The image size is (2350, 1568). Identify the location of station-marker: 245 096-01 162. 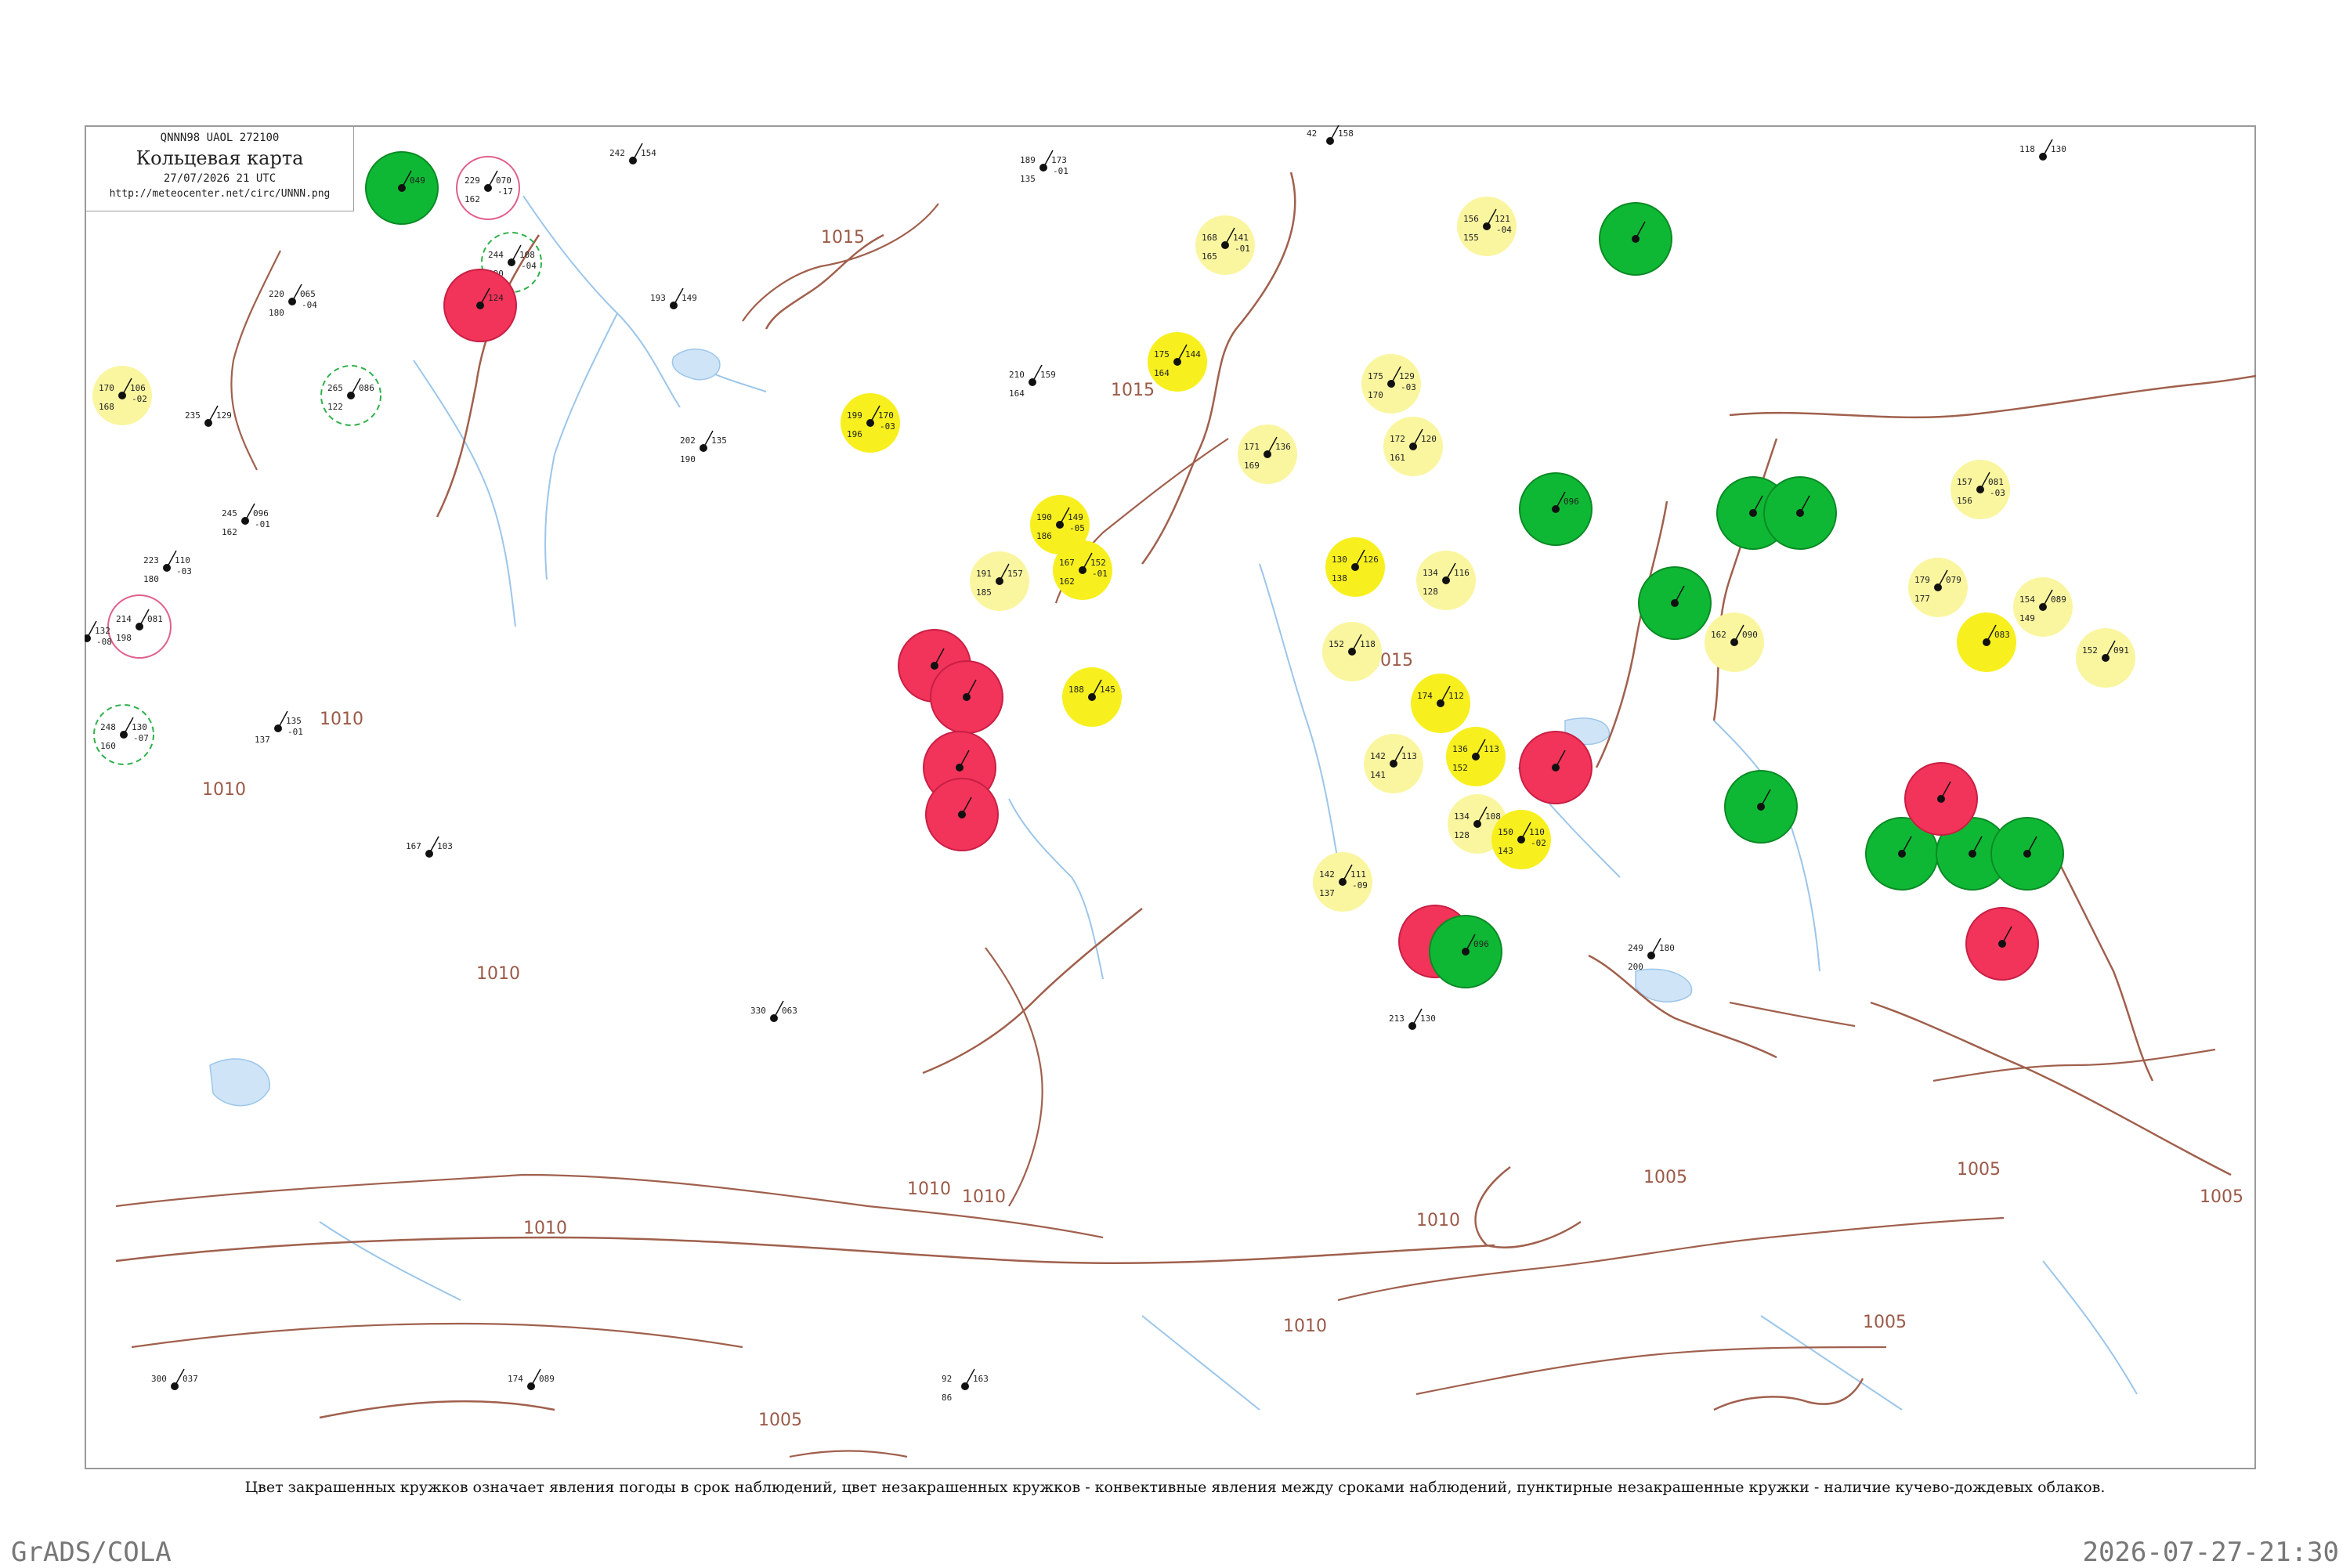
(246, 520).